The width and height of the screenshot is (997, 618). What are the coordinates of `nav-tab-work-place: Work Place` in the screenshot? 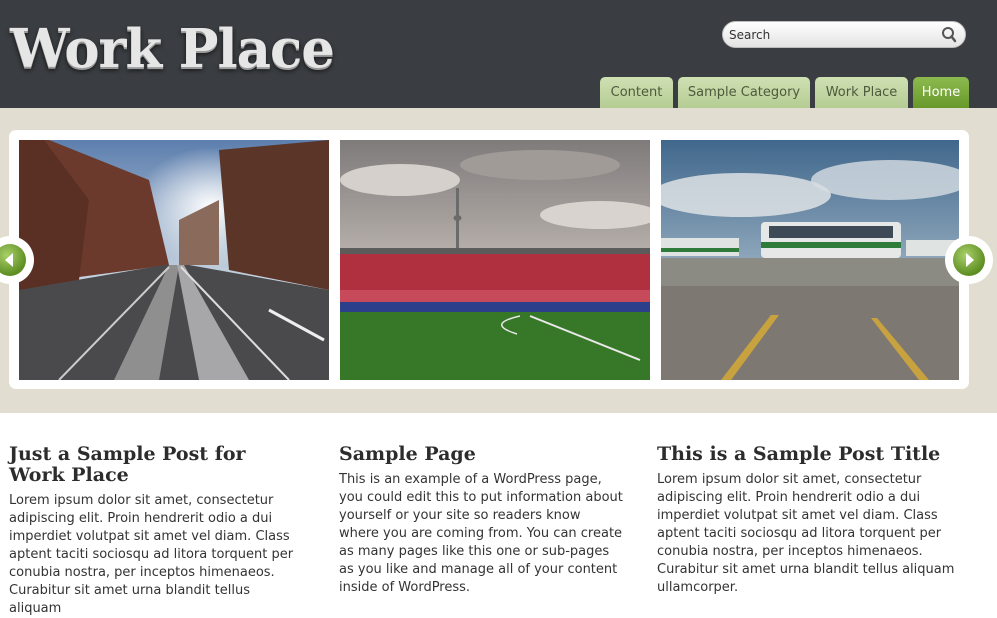 It's located at (861, 92).